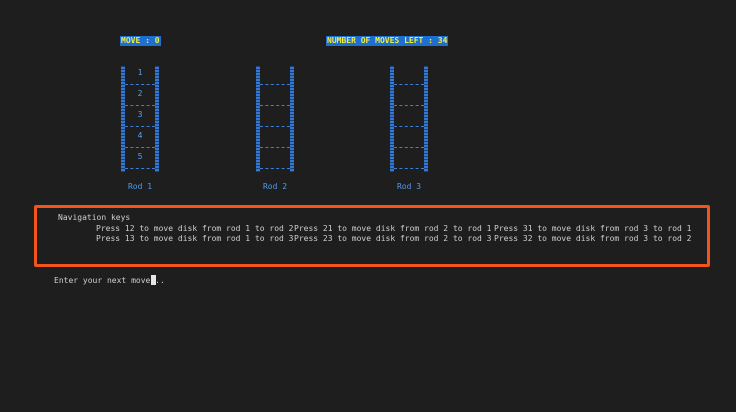 This screenshot has height=412, width=736. Describe the element at coordinates (140, 135) in the screenshot. I see `disk-4: 4` at that location.